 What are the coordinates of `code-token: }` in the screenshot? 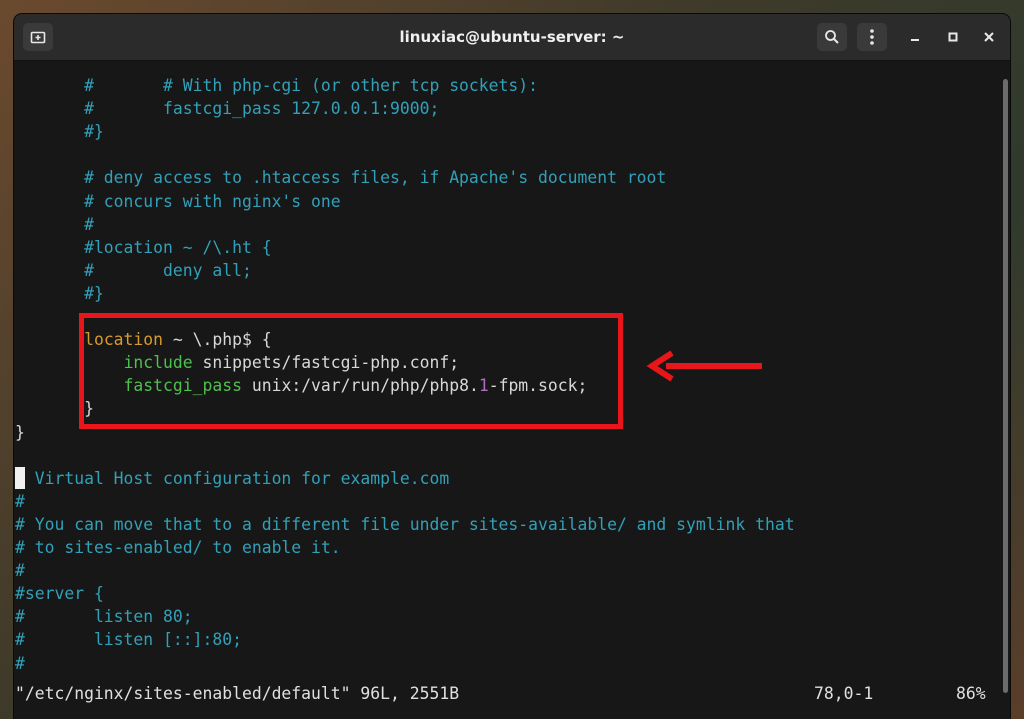 It's located at (20, 432).